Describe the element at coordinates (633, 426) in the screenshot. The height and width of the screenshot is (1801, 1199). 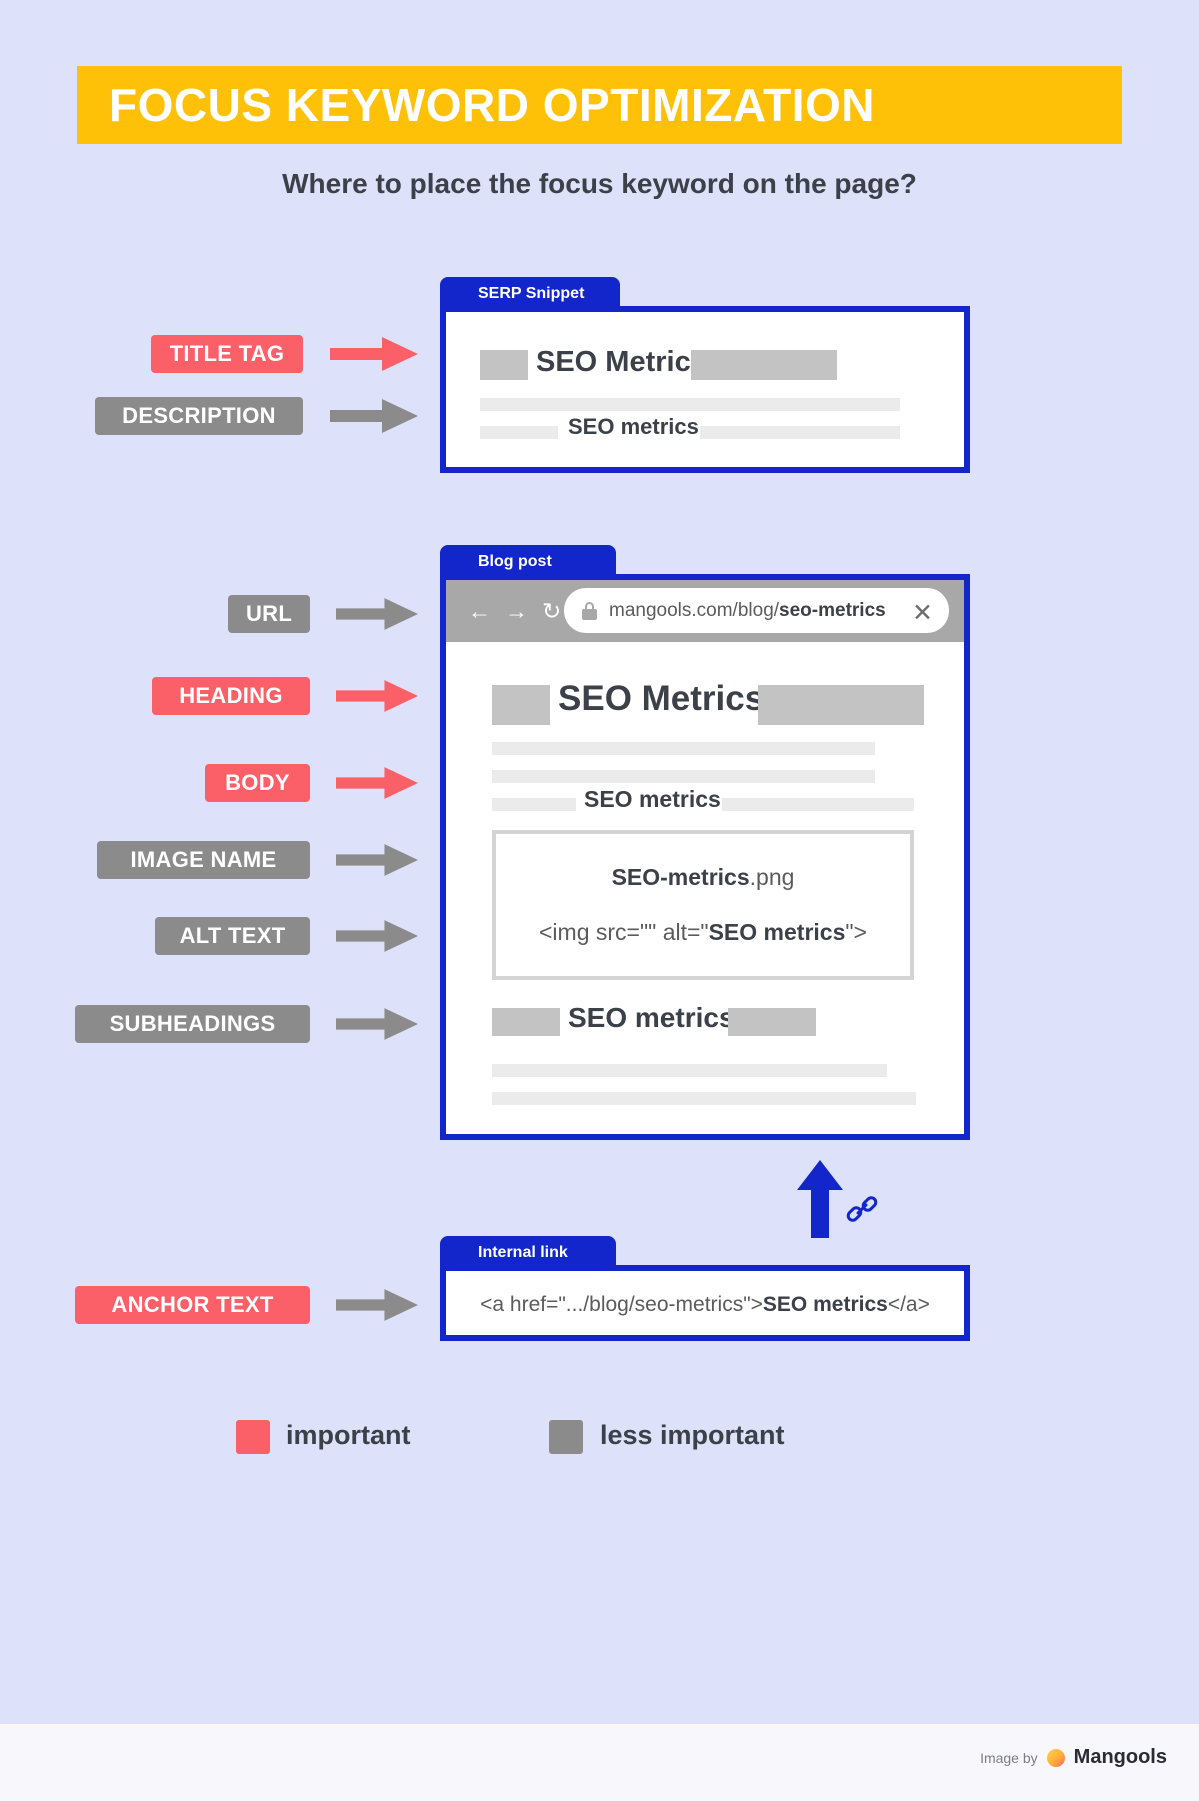
I see `serp-description-keyword: SEO metrics` at that location.